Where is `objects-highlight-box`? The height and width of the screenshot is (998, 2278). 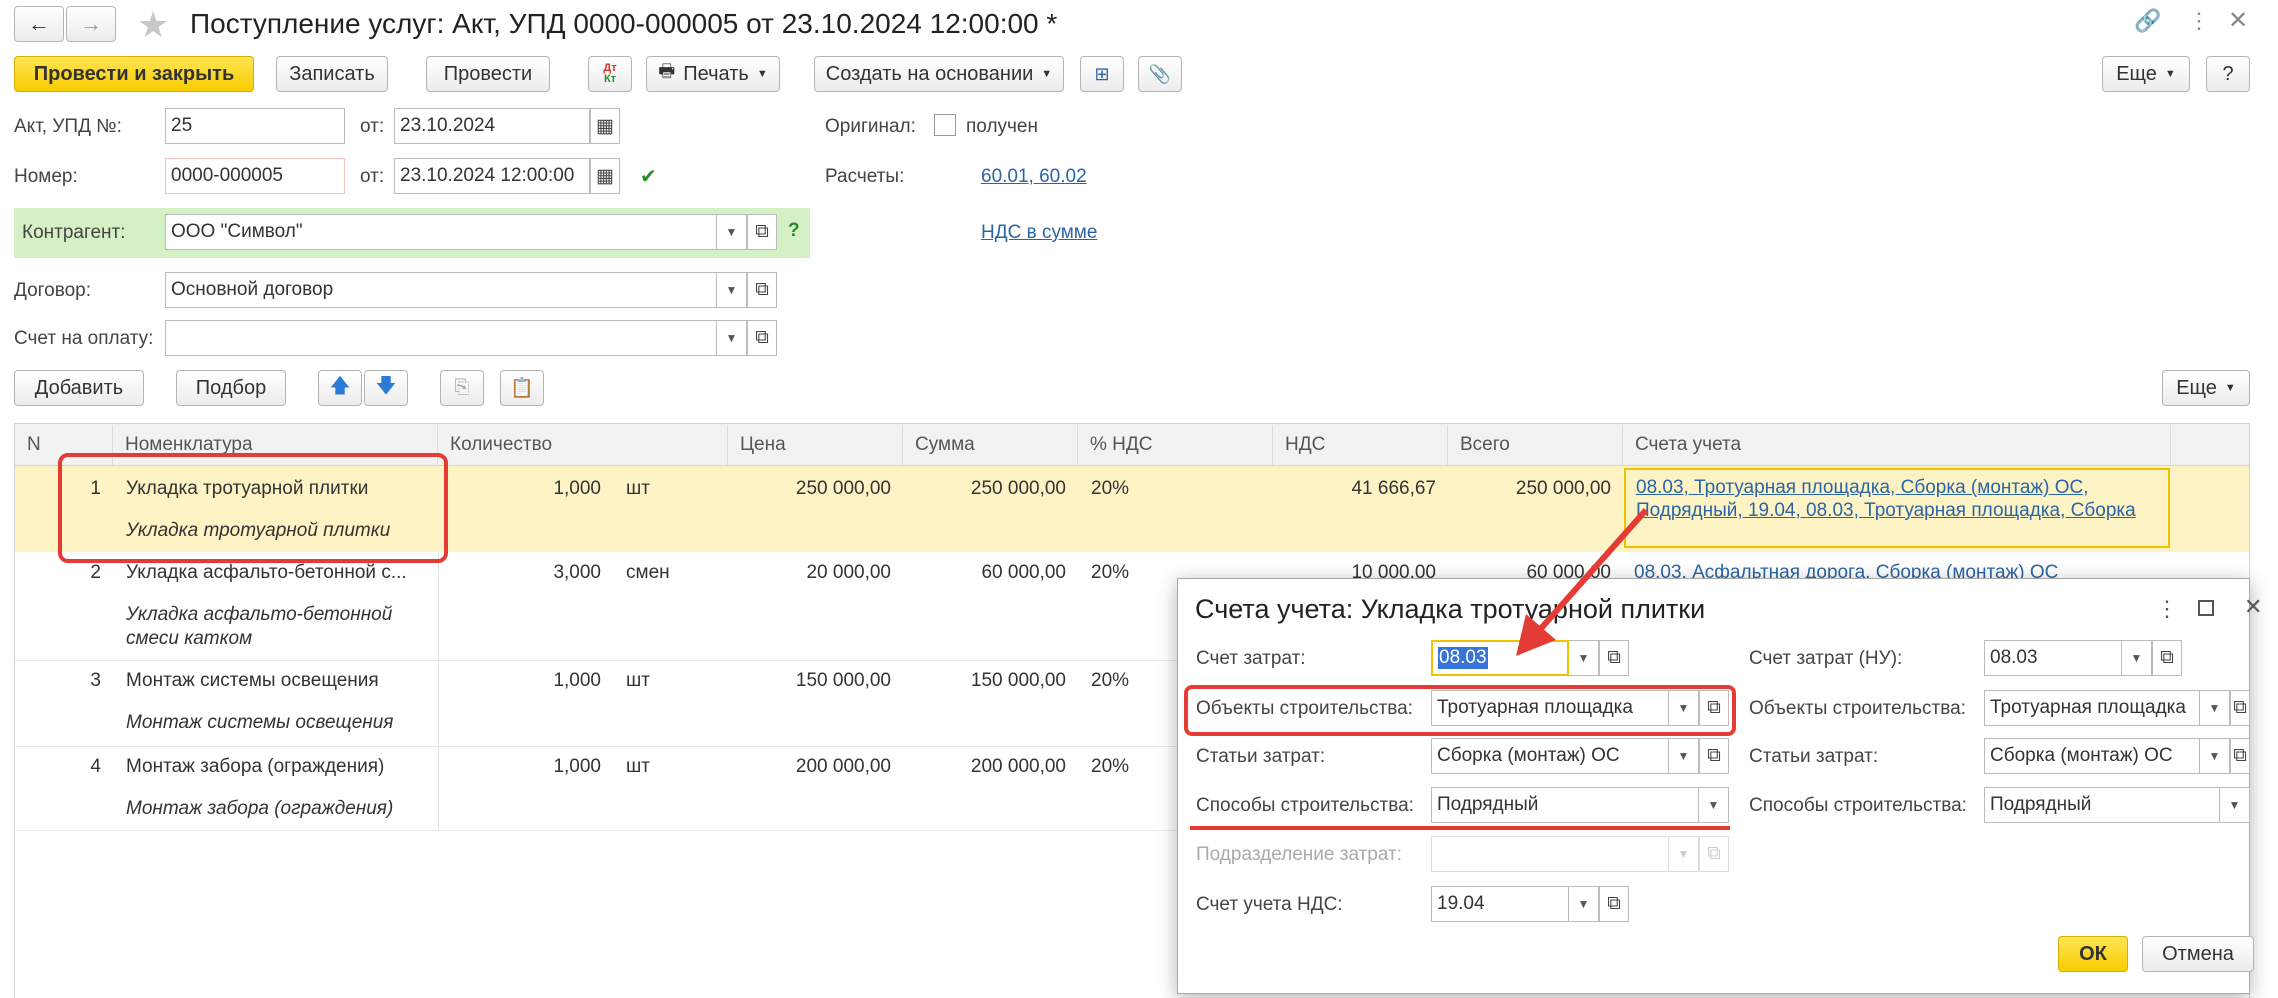 objects-highlight-box is located at coordinates (1460, 710).